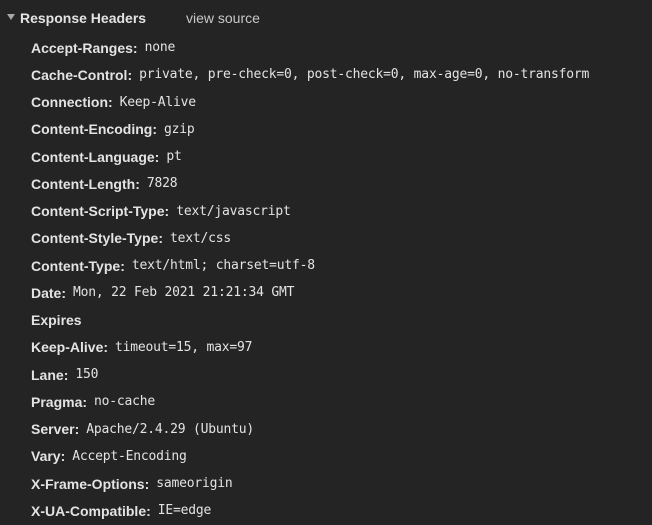  Describe the element at coordinates (125, 402) in the screenshot. I see `header-value: no-cache` at that location.